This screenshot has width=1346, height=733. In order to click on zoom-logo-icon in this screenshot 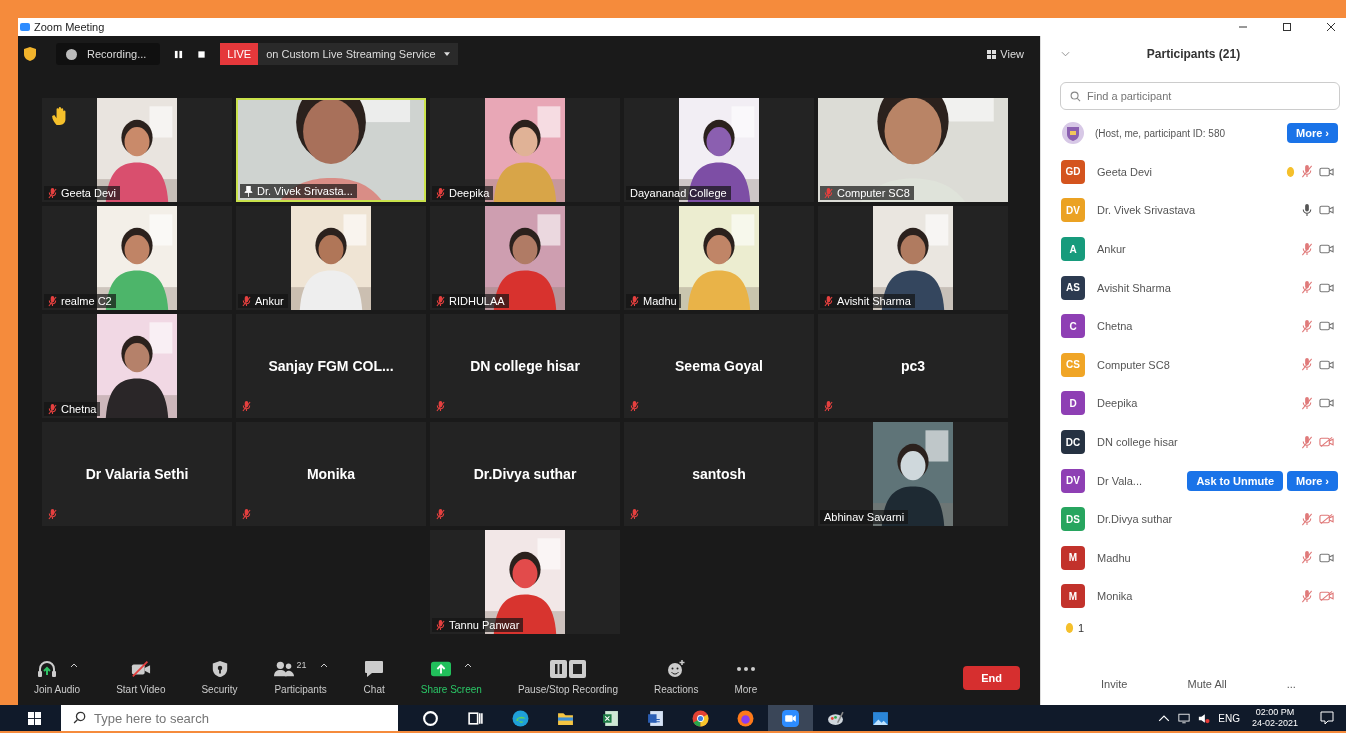, I will do `click(25, 27)`.